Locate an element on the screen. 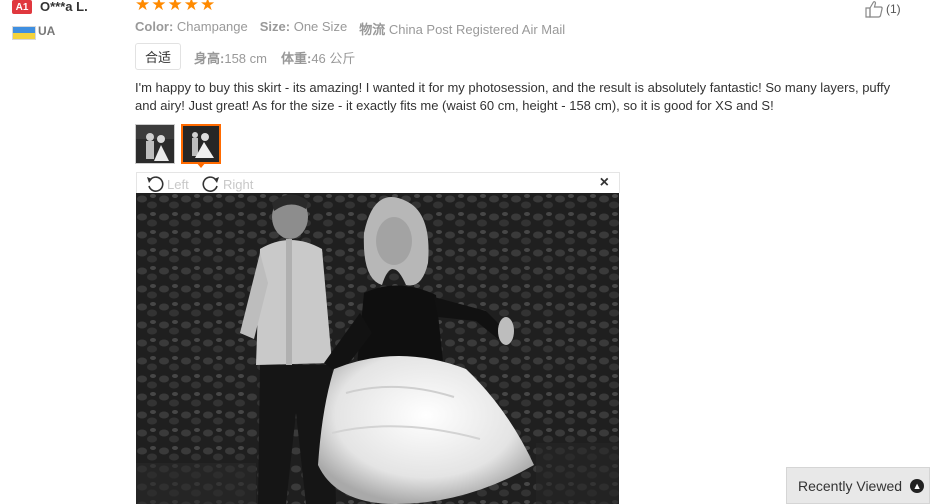  photo-viewer-toolbar: Left Right × is located at coordinates (378, 182).